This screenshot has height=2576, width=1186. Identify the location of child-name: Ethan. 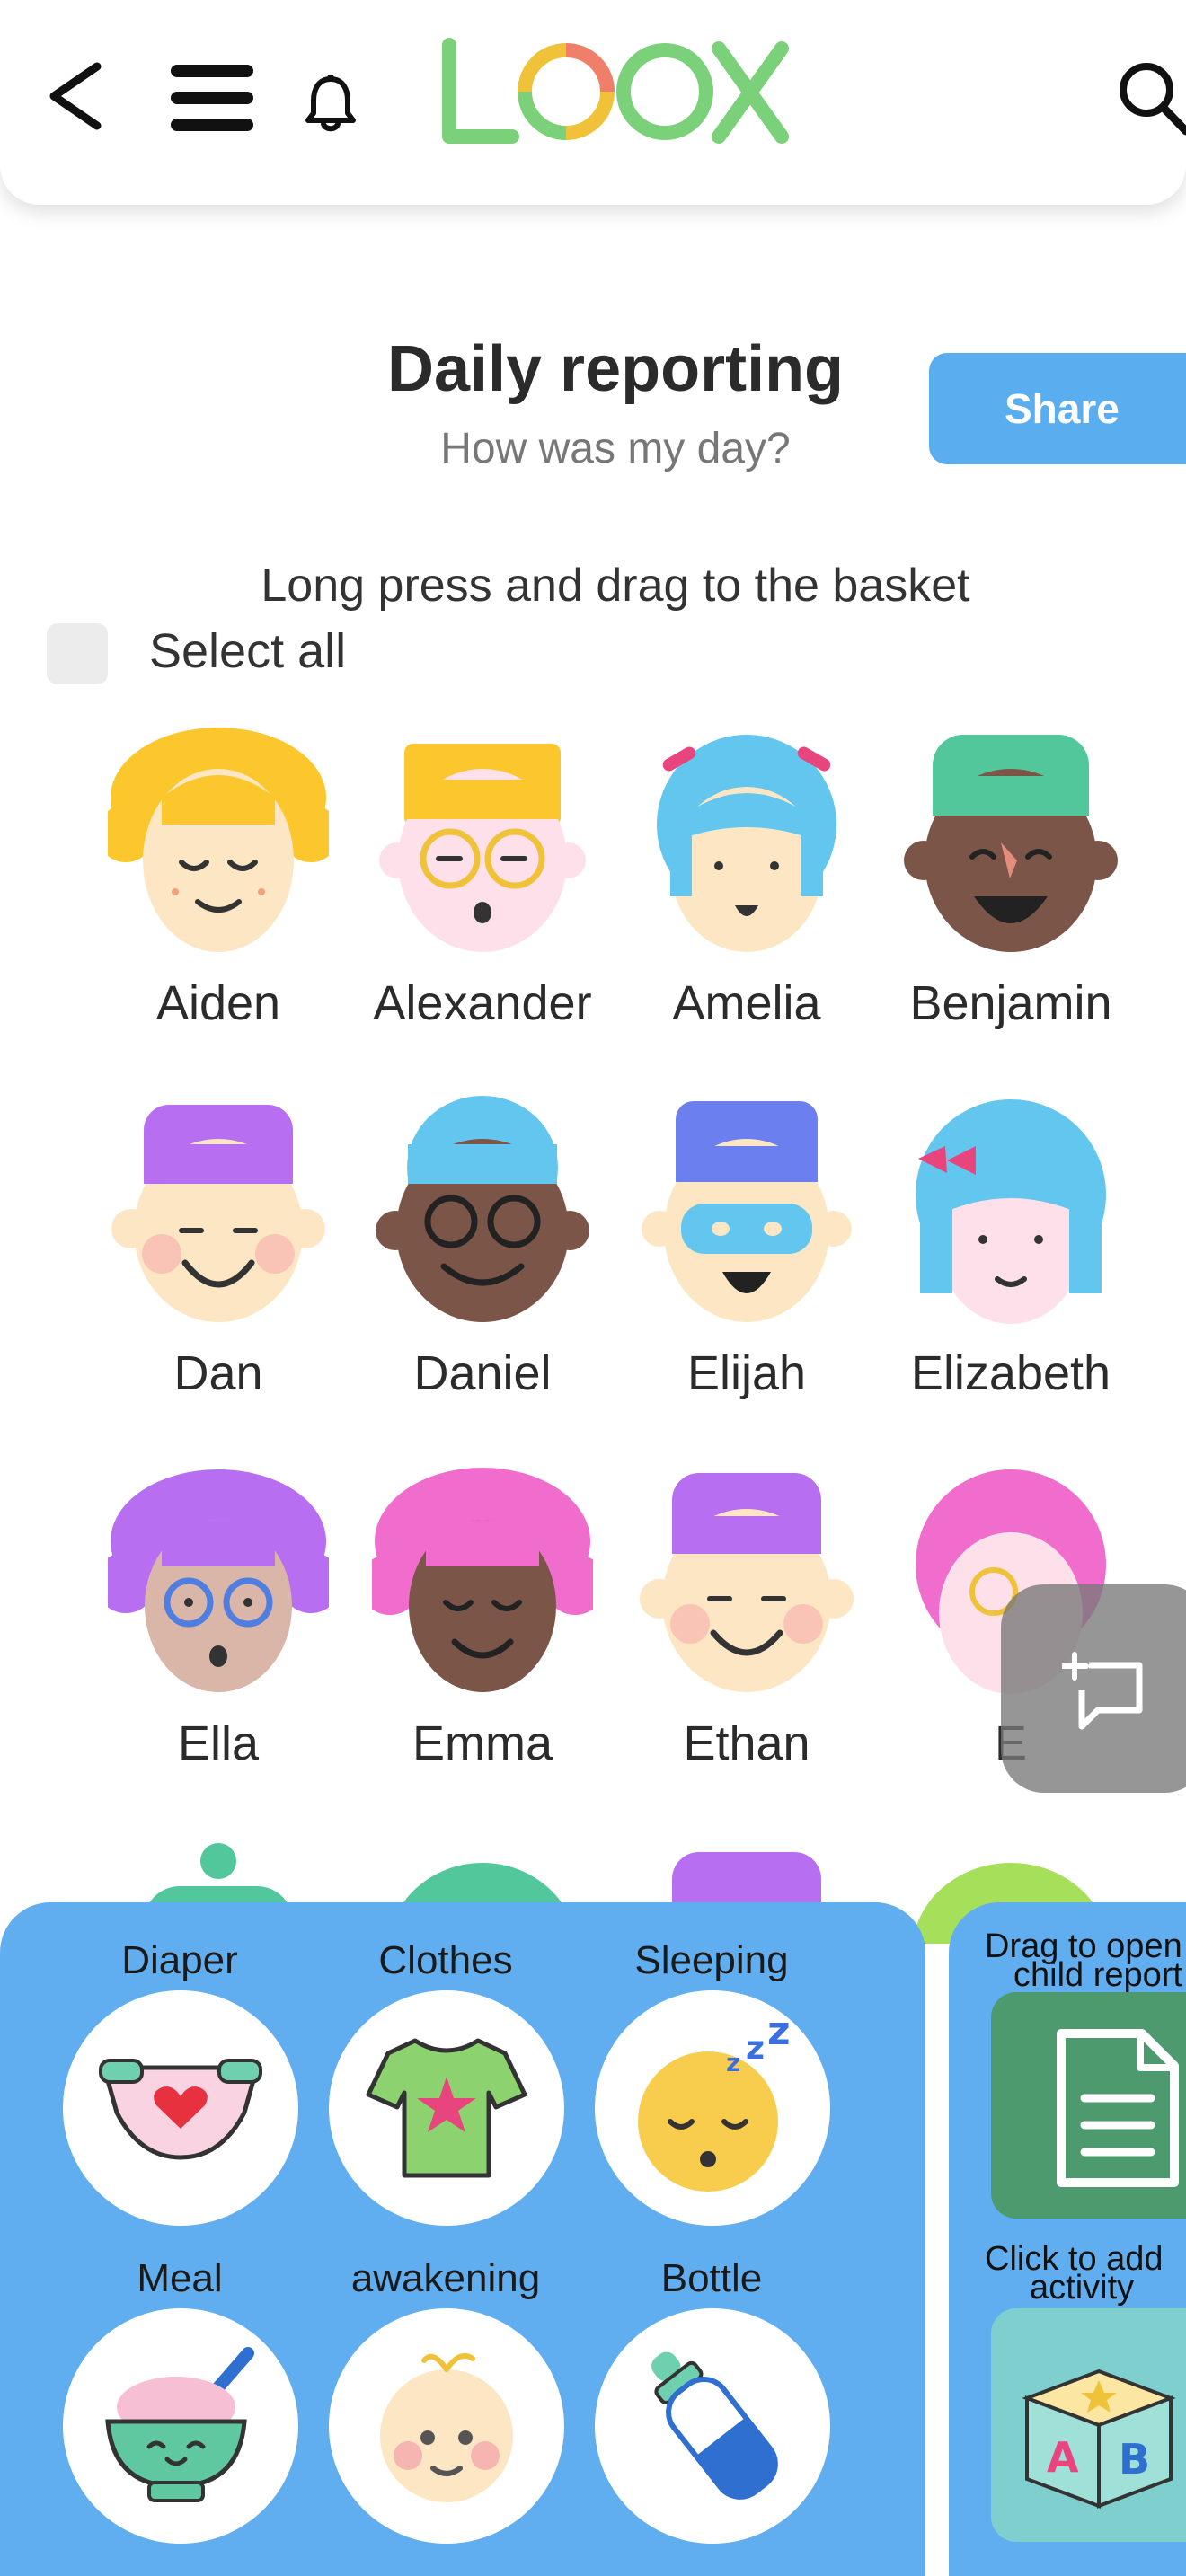
(746, 1743).